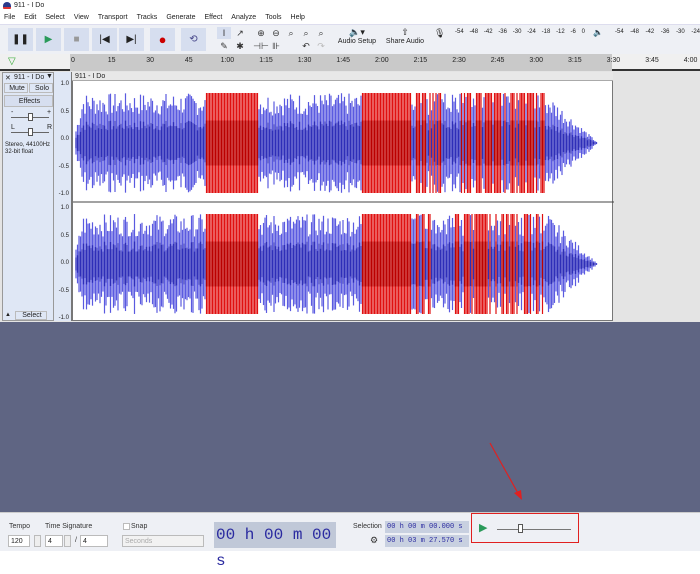 This screenshot has width=700, height=574. What do you see at coordinates (276, 33) in the screenshot?
I see `zoom-out-icon: ⊖` at bounding box center [276, 33].